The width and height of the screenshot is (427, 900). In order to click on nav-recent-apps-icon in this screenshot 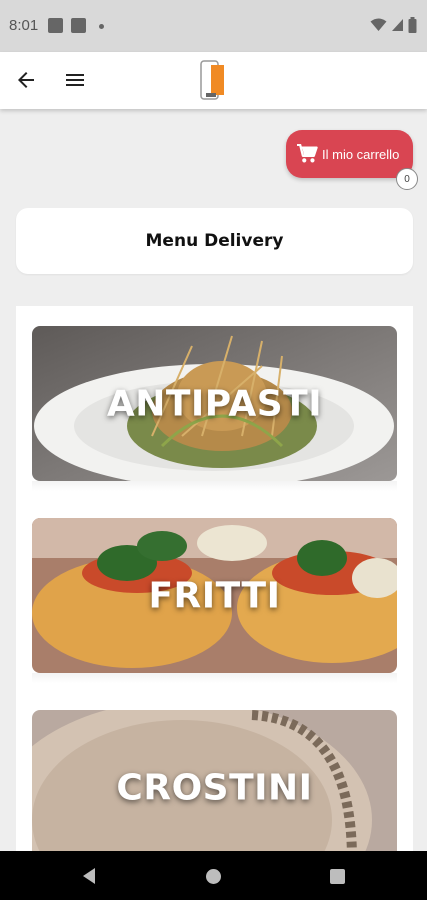, I will do `click(337, 876)`.